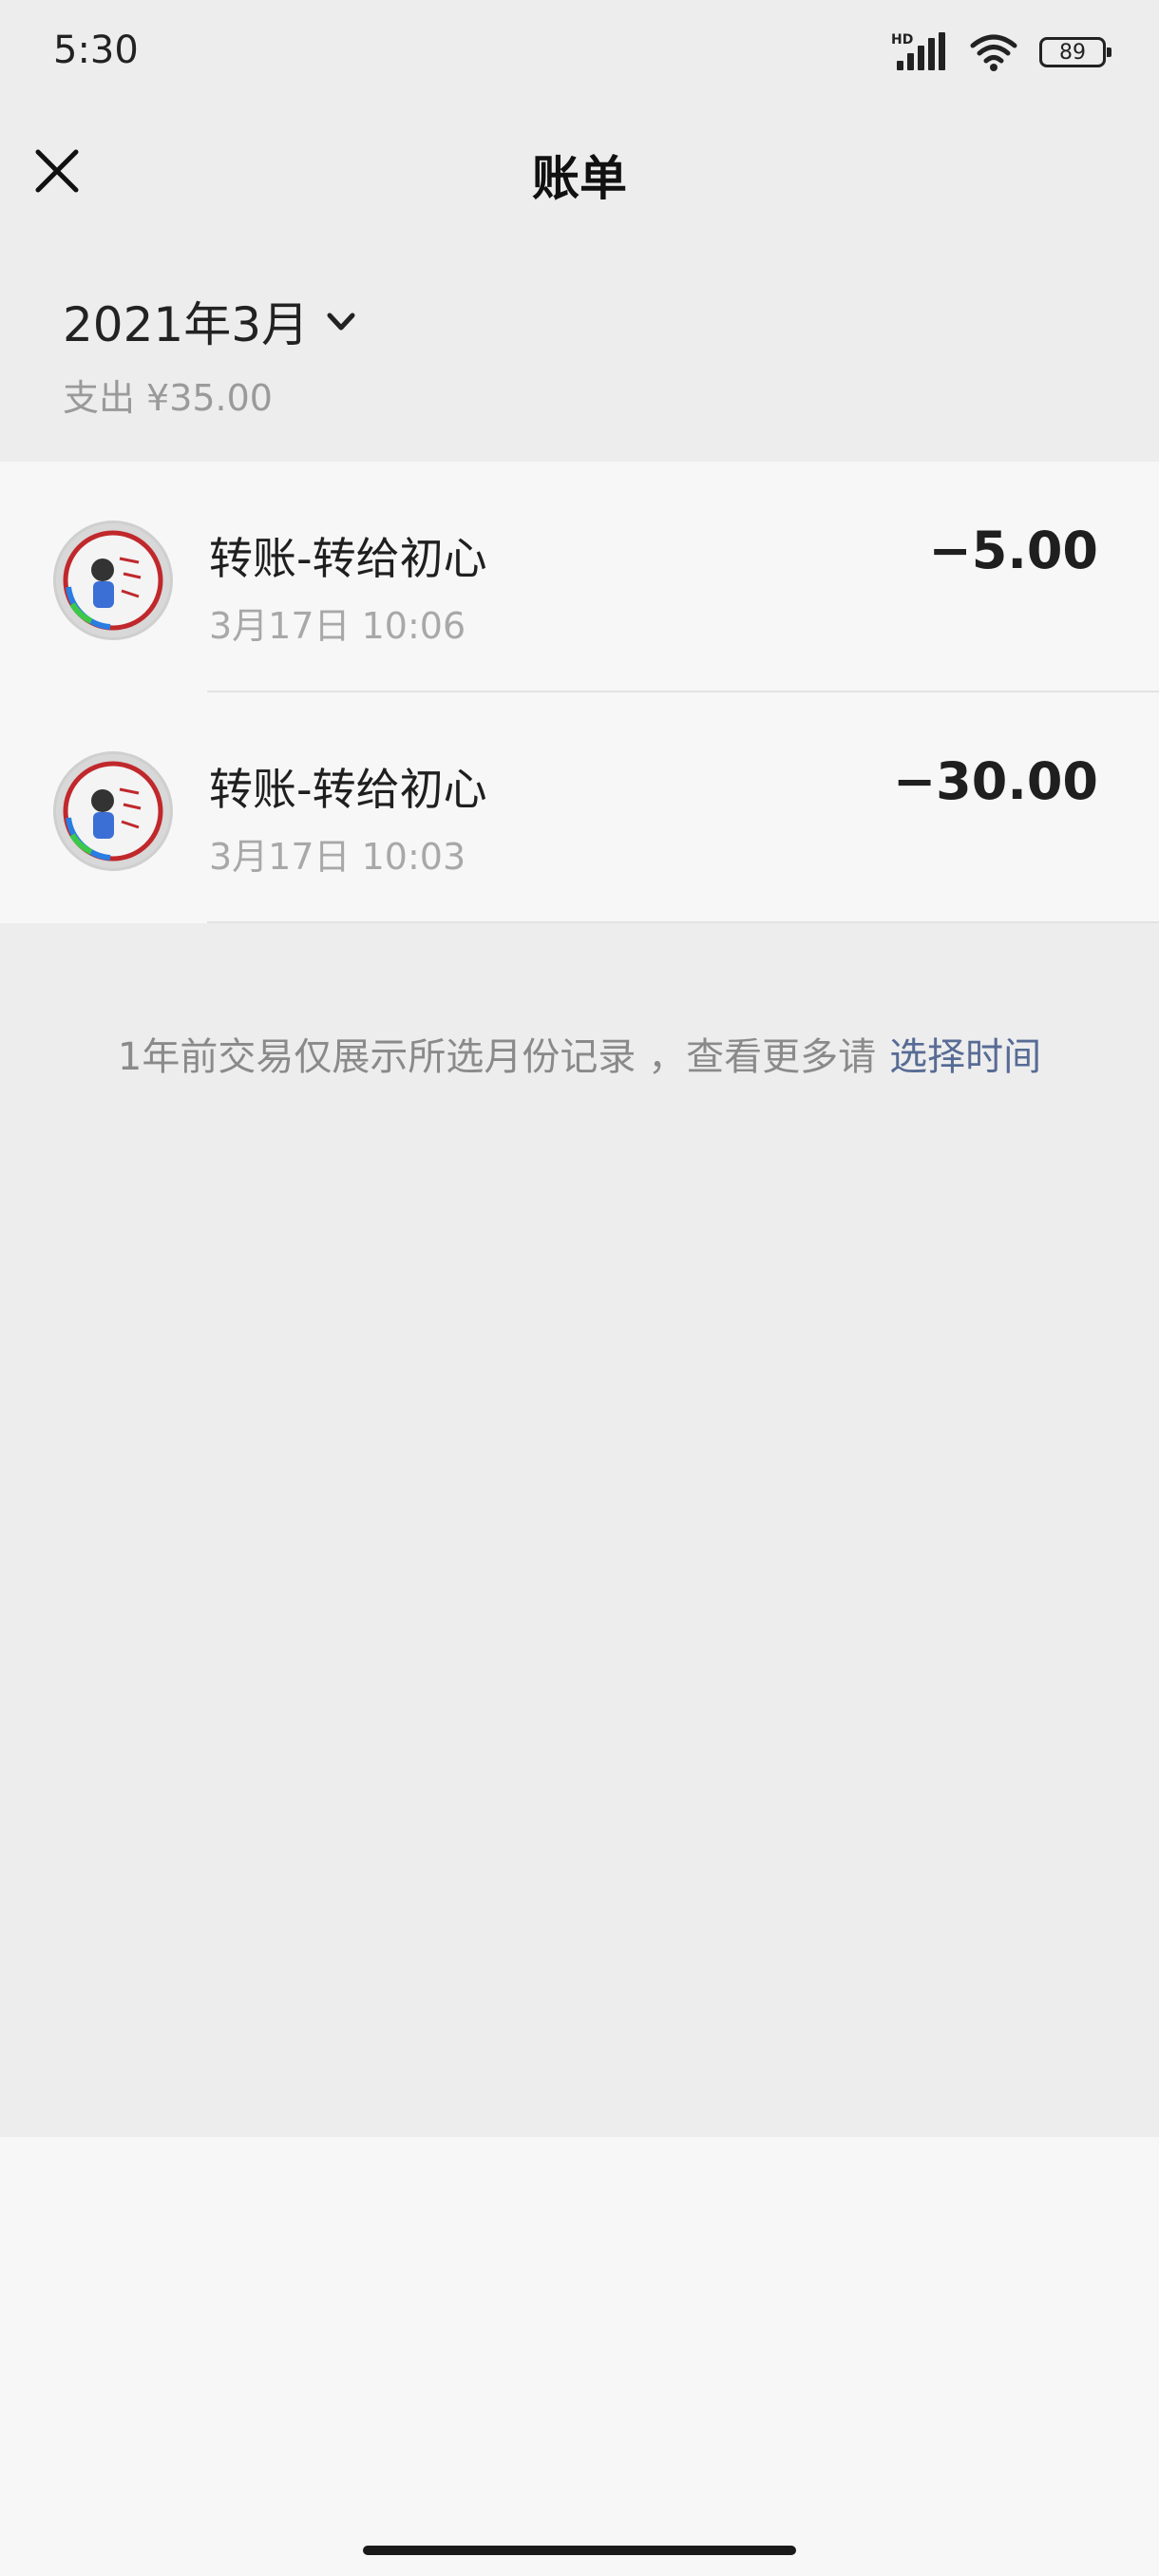 The width and height of the screenshot is (1159, 2576). Describe the element at coordinates (337, 857) in the screenshot. I see `transaction-time: 3月17日 10:03` at that location.